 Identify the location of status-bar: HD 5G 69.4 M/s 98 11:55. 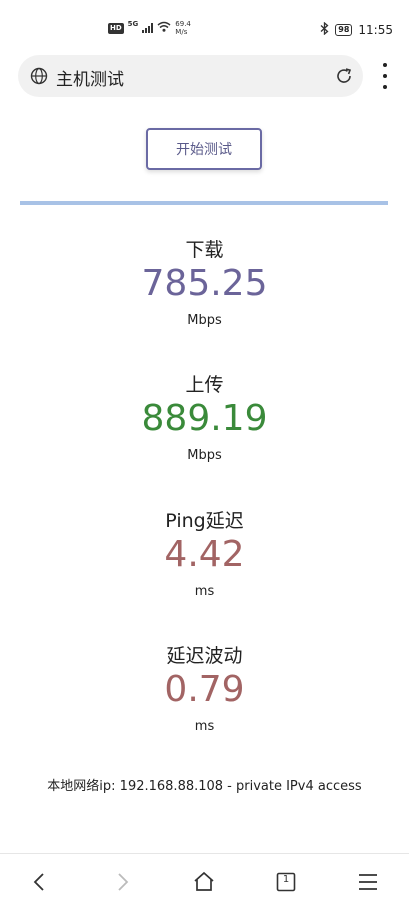
(204, 20).